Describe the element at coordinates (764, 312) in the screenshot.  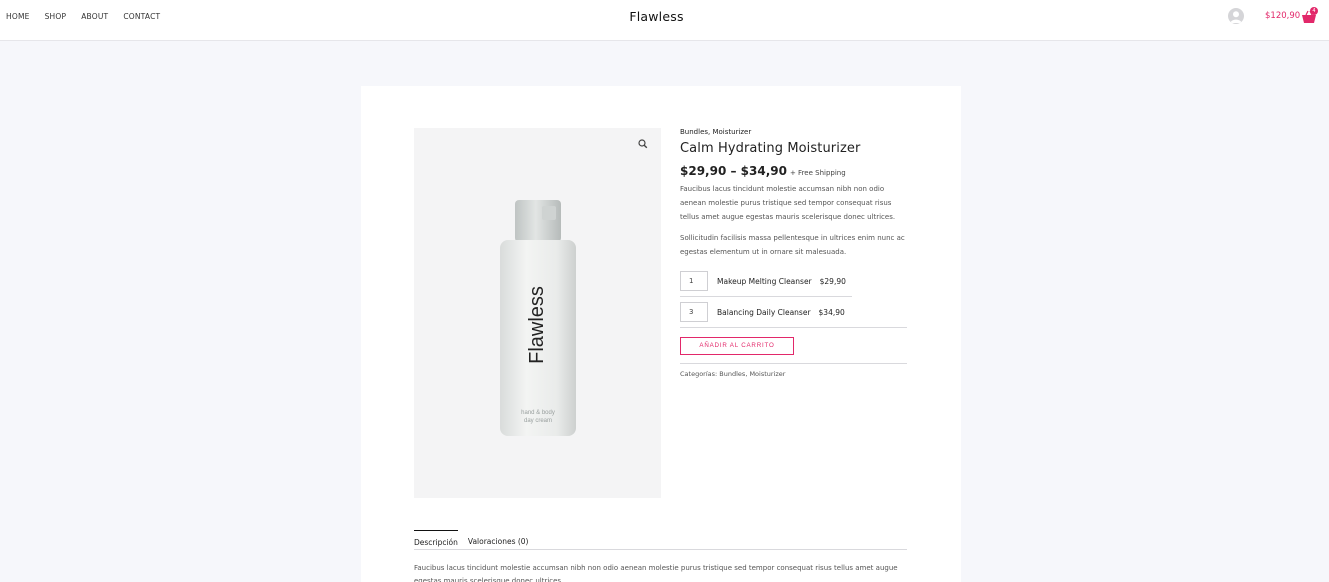
I see `bundle-item-name: Balancing Daily Cleanser` at that location.